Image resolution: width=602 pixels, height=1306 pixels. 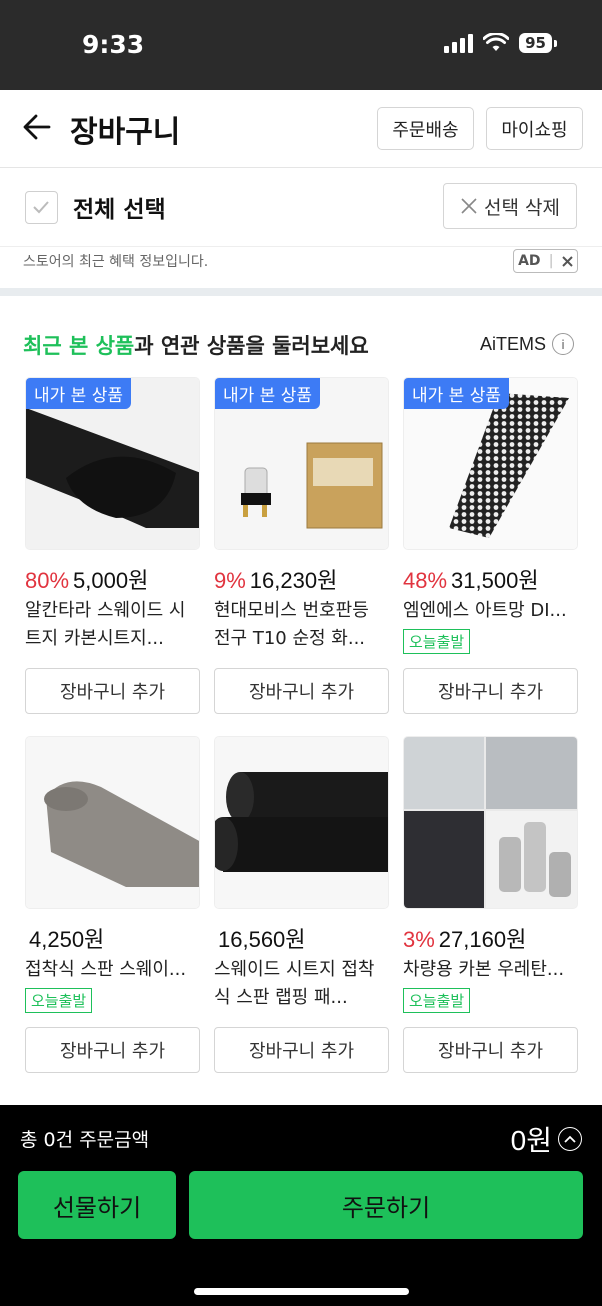 I want to click on battery-indicator: 95, so click(x=538, y=43).